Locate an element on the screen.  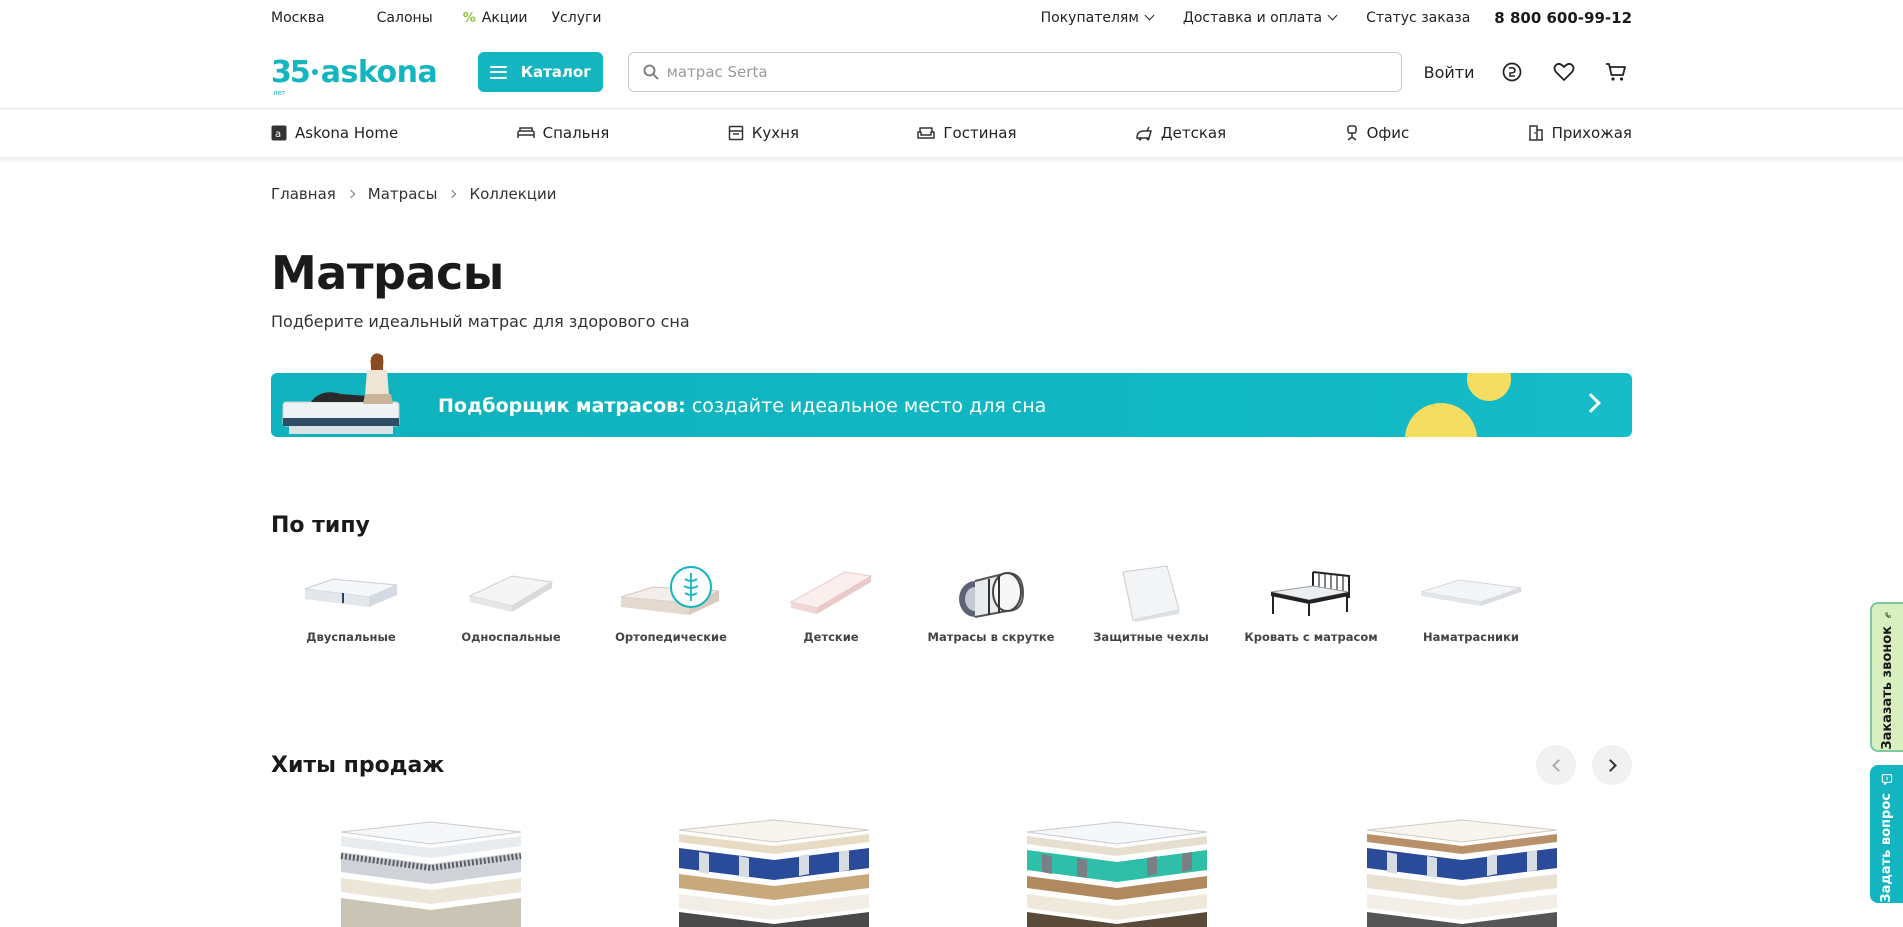
nav-kitchen: Кухня is located at coordinates (763, 133).